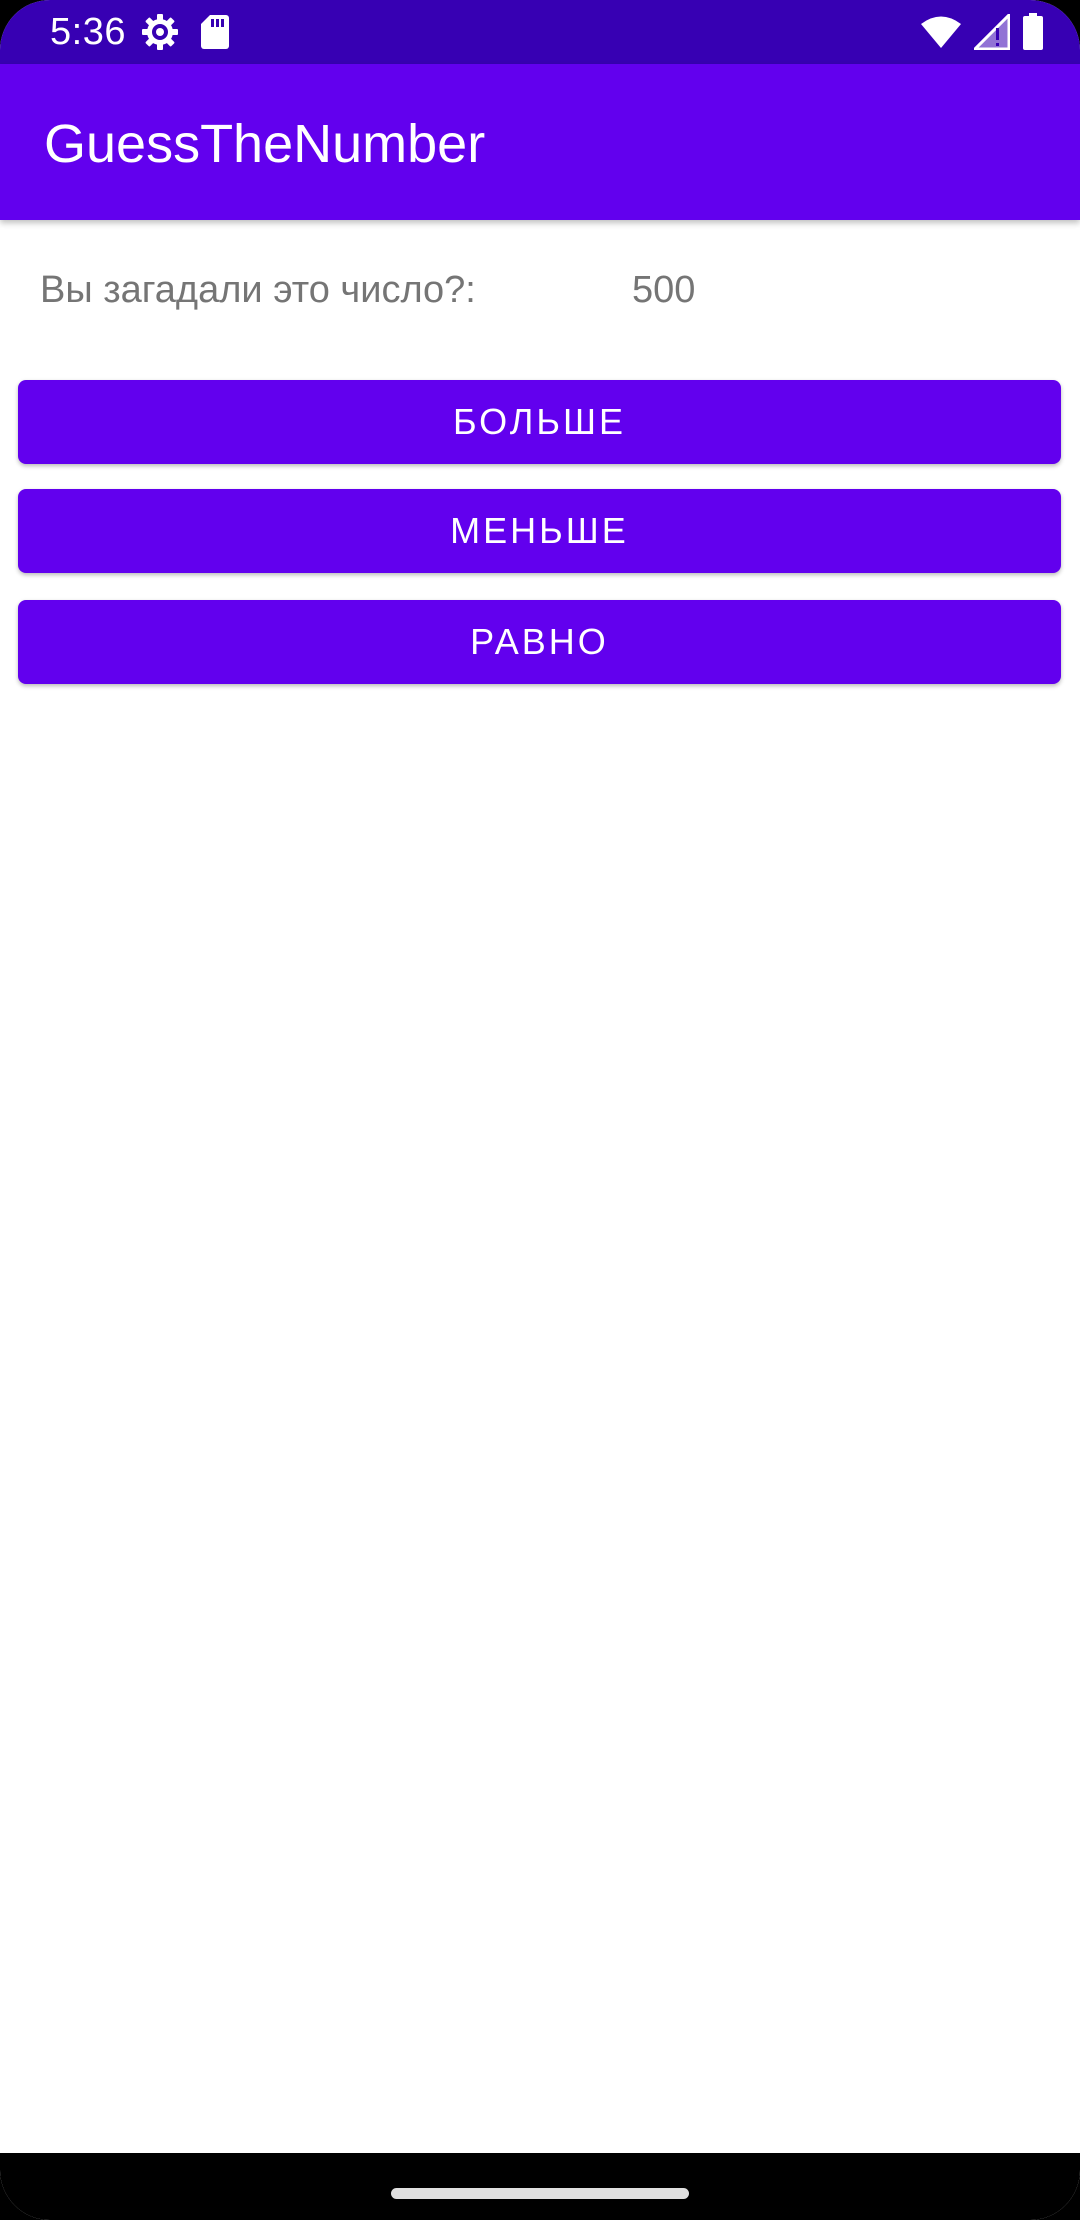 Image resolution: width=1080 pixels, height=2220 pixels. I want to click on guess-value: 500, so click(664, 290).